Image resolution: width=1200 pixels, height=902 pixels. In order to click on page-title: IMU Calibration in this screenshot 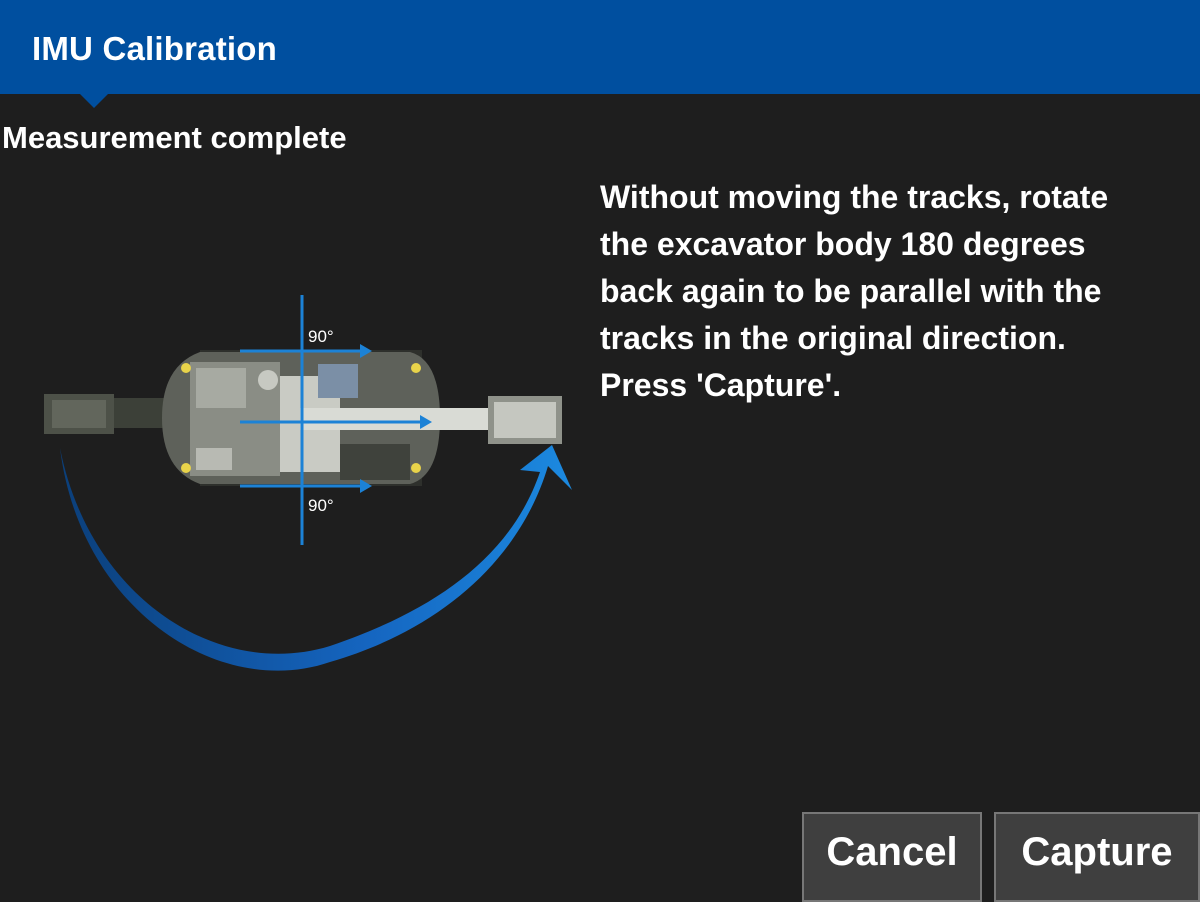, I will do `click(155, 48)`.